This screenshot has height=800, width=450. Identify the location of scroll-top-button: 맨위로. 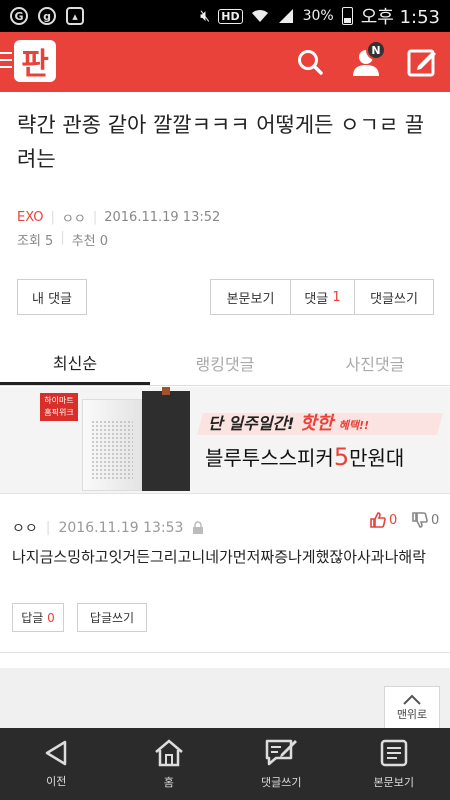
(412, 708).